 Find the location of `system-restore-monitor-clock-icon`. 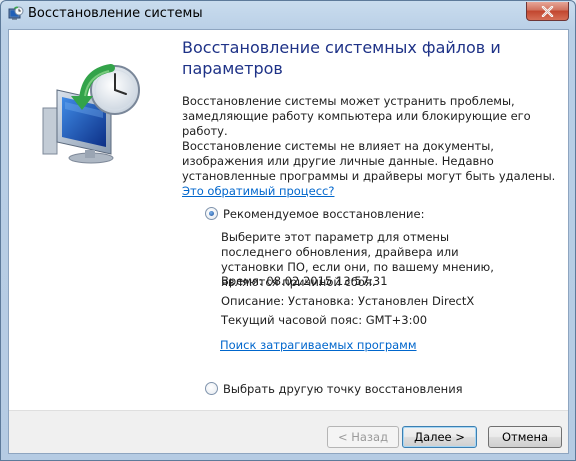

system-restore-monitor-clock-icon is located at coordinates (91, 114).